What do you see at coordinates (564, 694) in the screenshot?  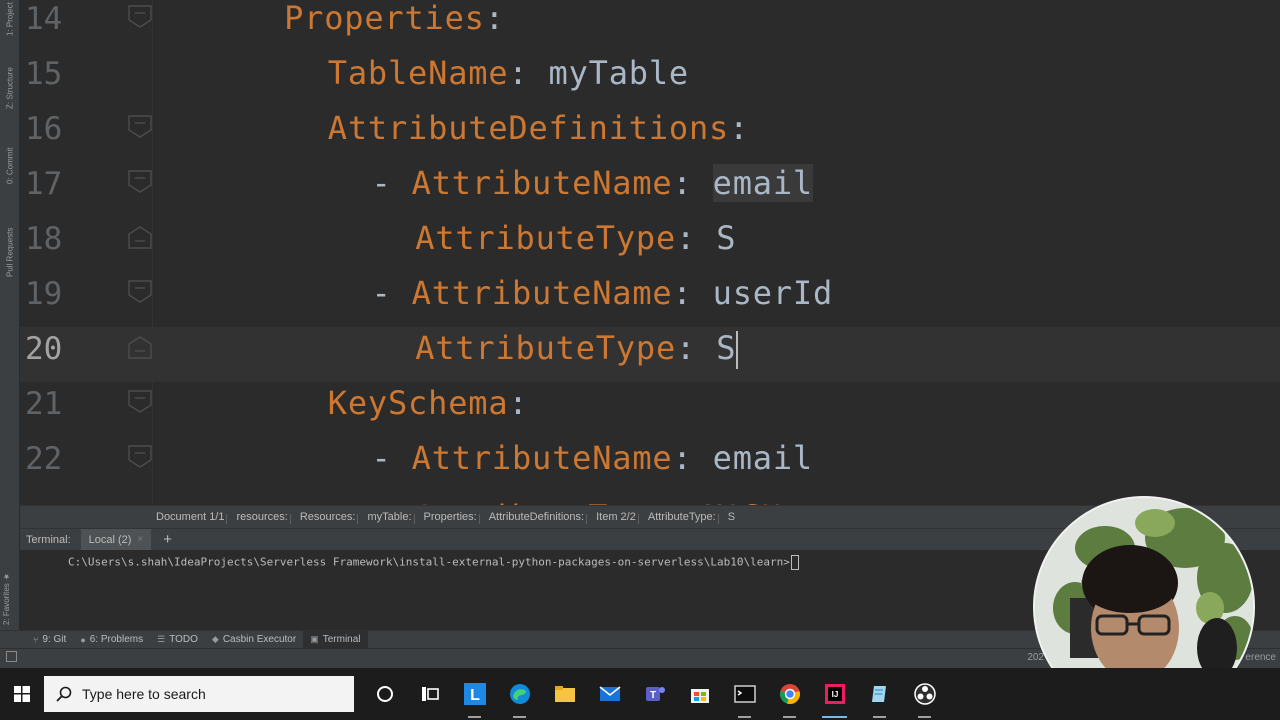 I see `file-explorer-taskbar-button` at bounding box center [564, 694].